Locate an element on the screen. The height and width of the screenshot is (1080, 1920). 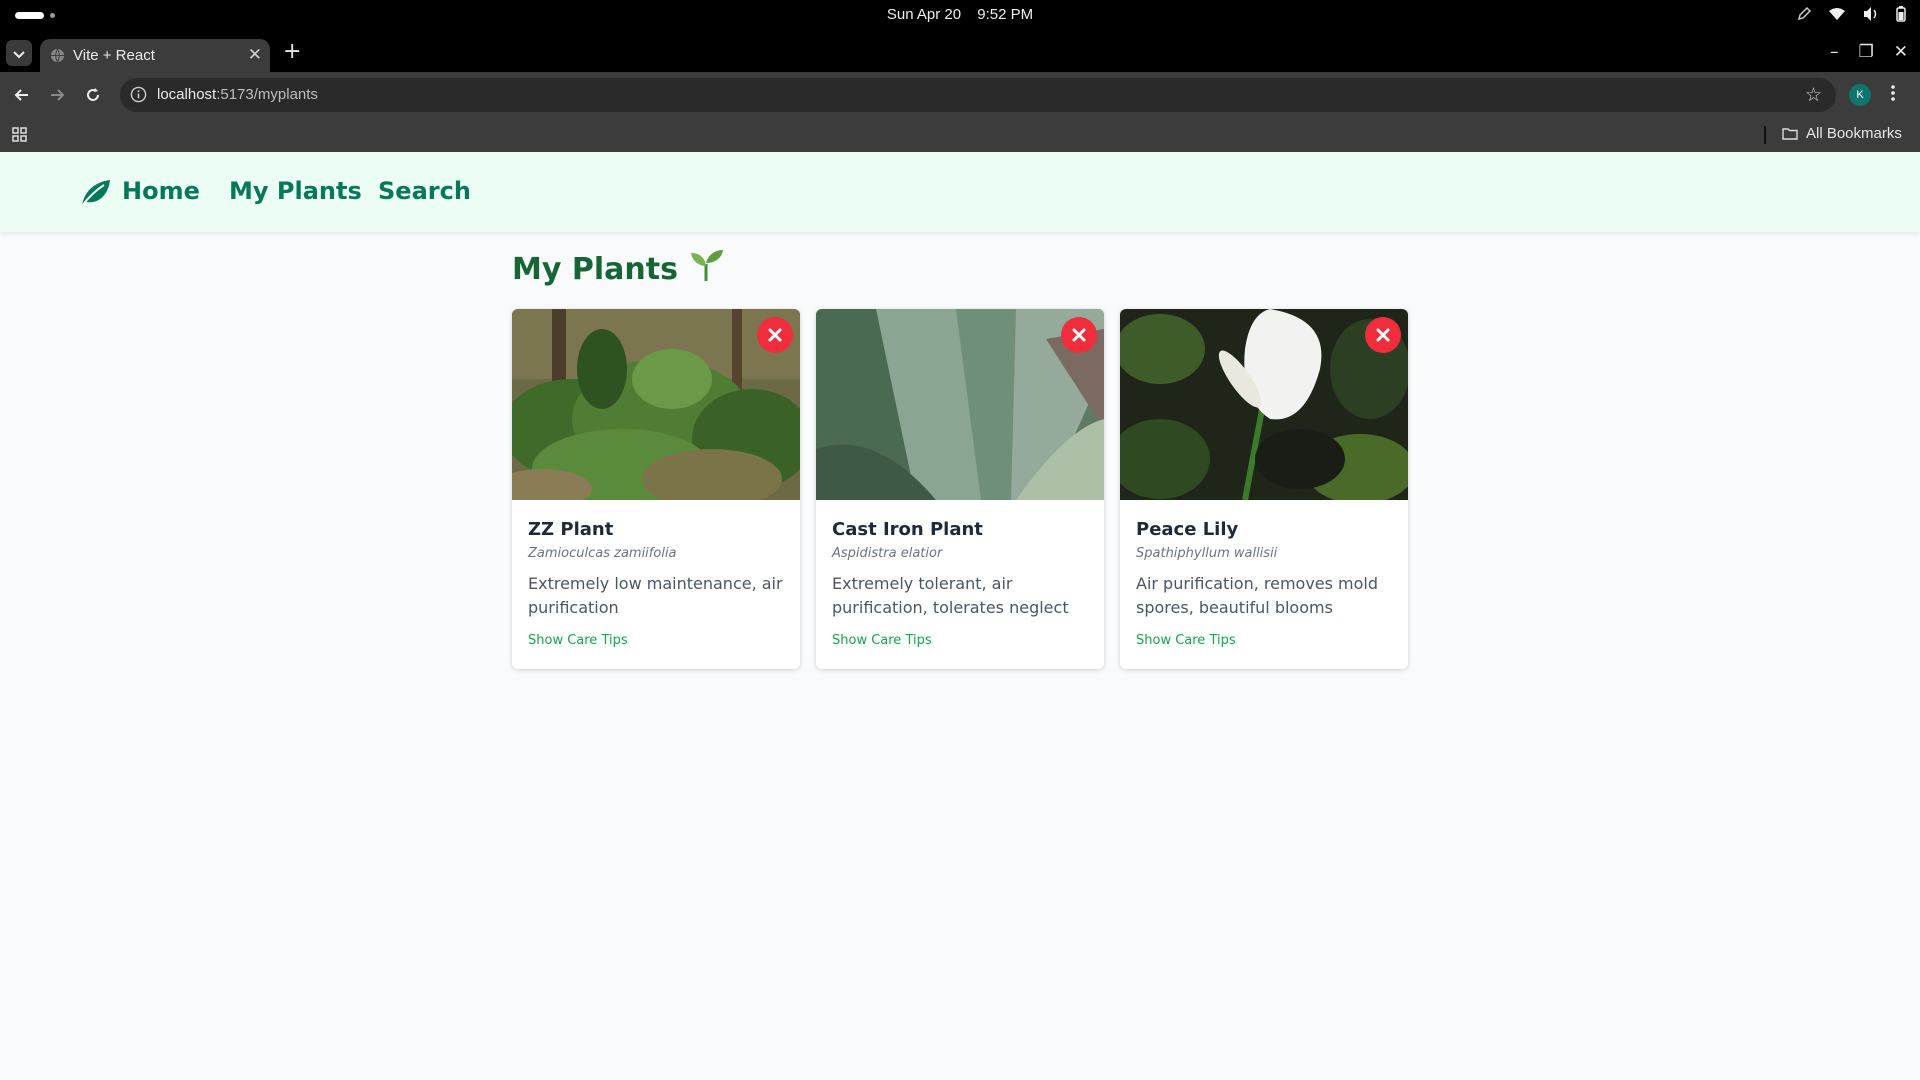
leaf-icon is located at coordinates (95, 195).